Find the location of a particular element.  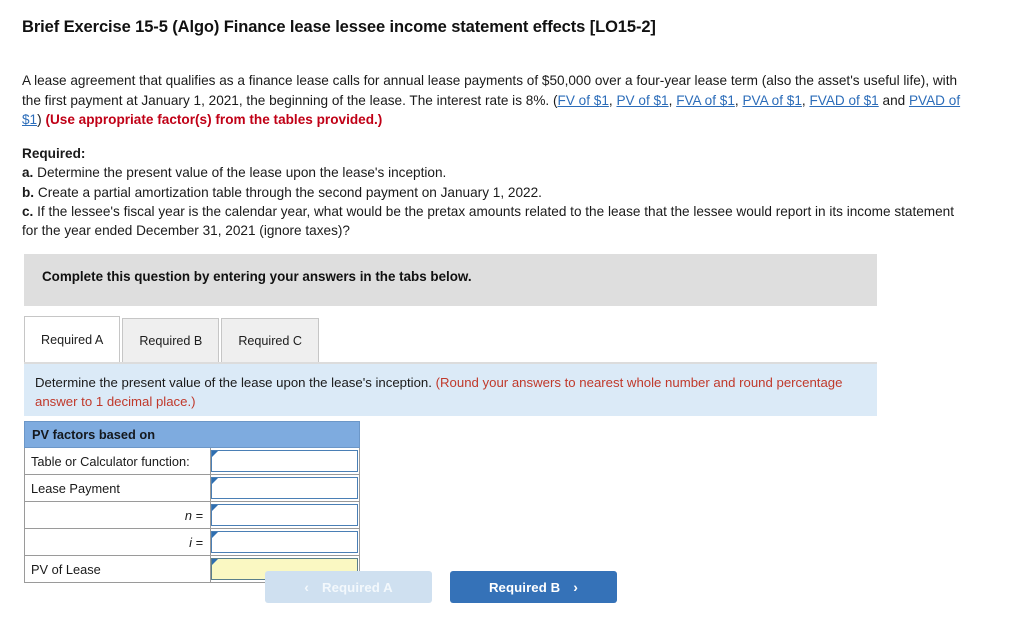

required-item-a-marker: a. is located at coordinates (28, 173).